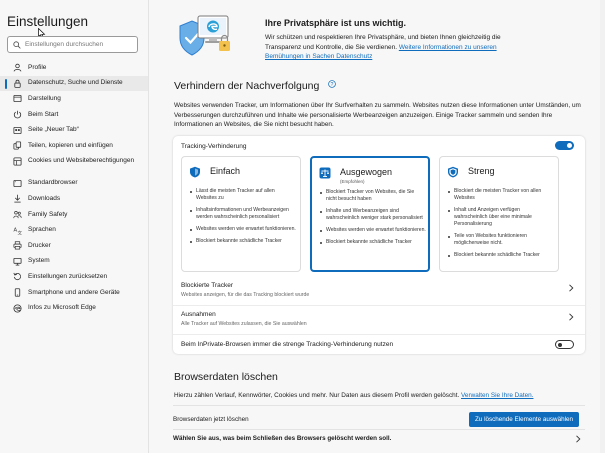  What do you see at coordinates (195, 172) in the screenshot?
I see `basic-shield-icon` at bounding box center [195, 172].